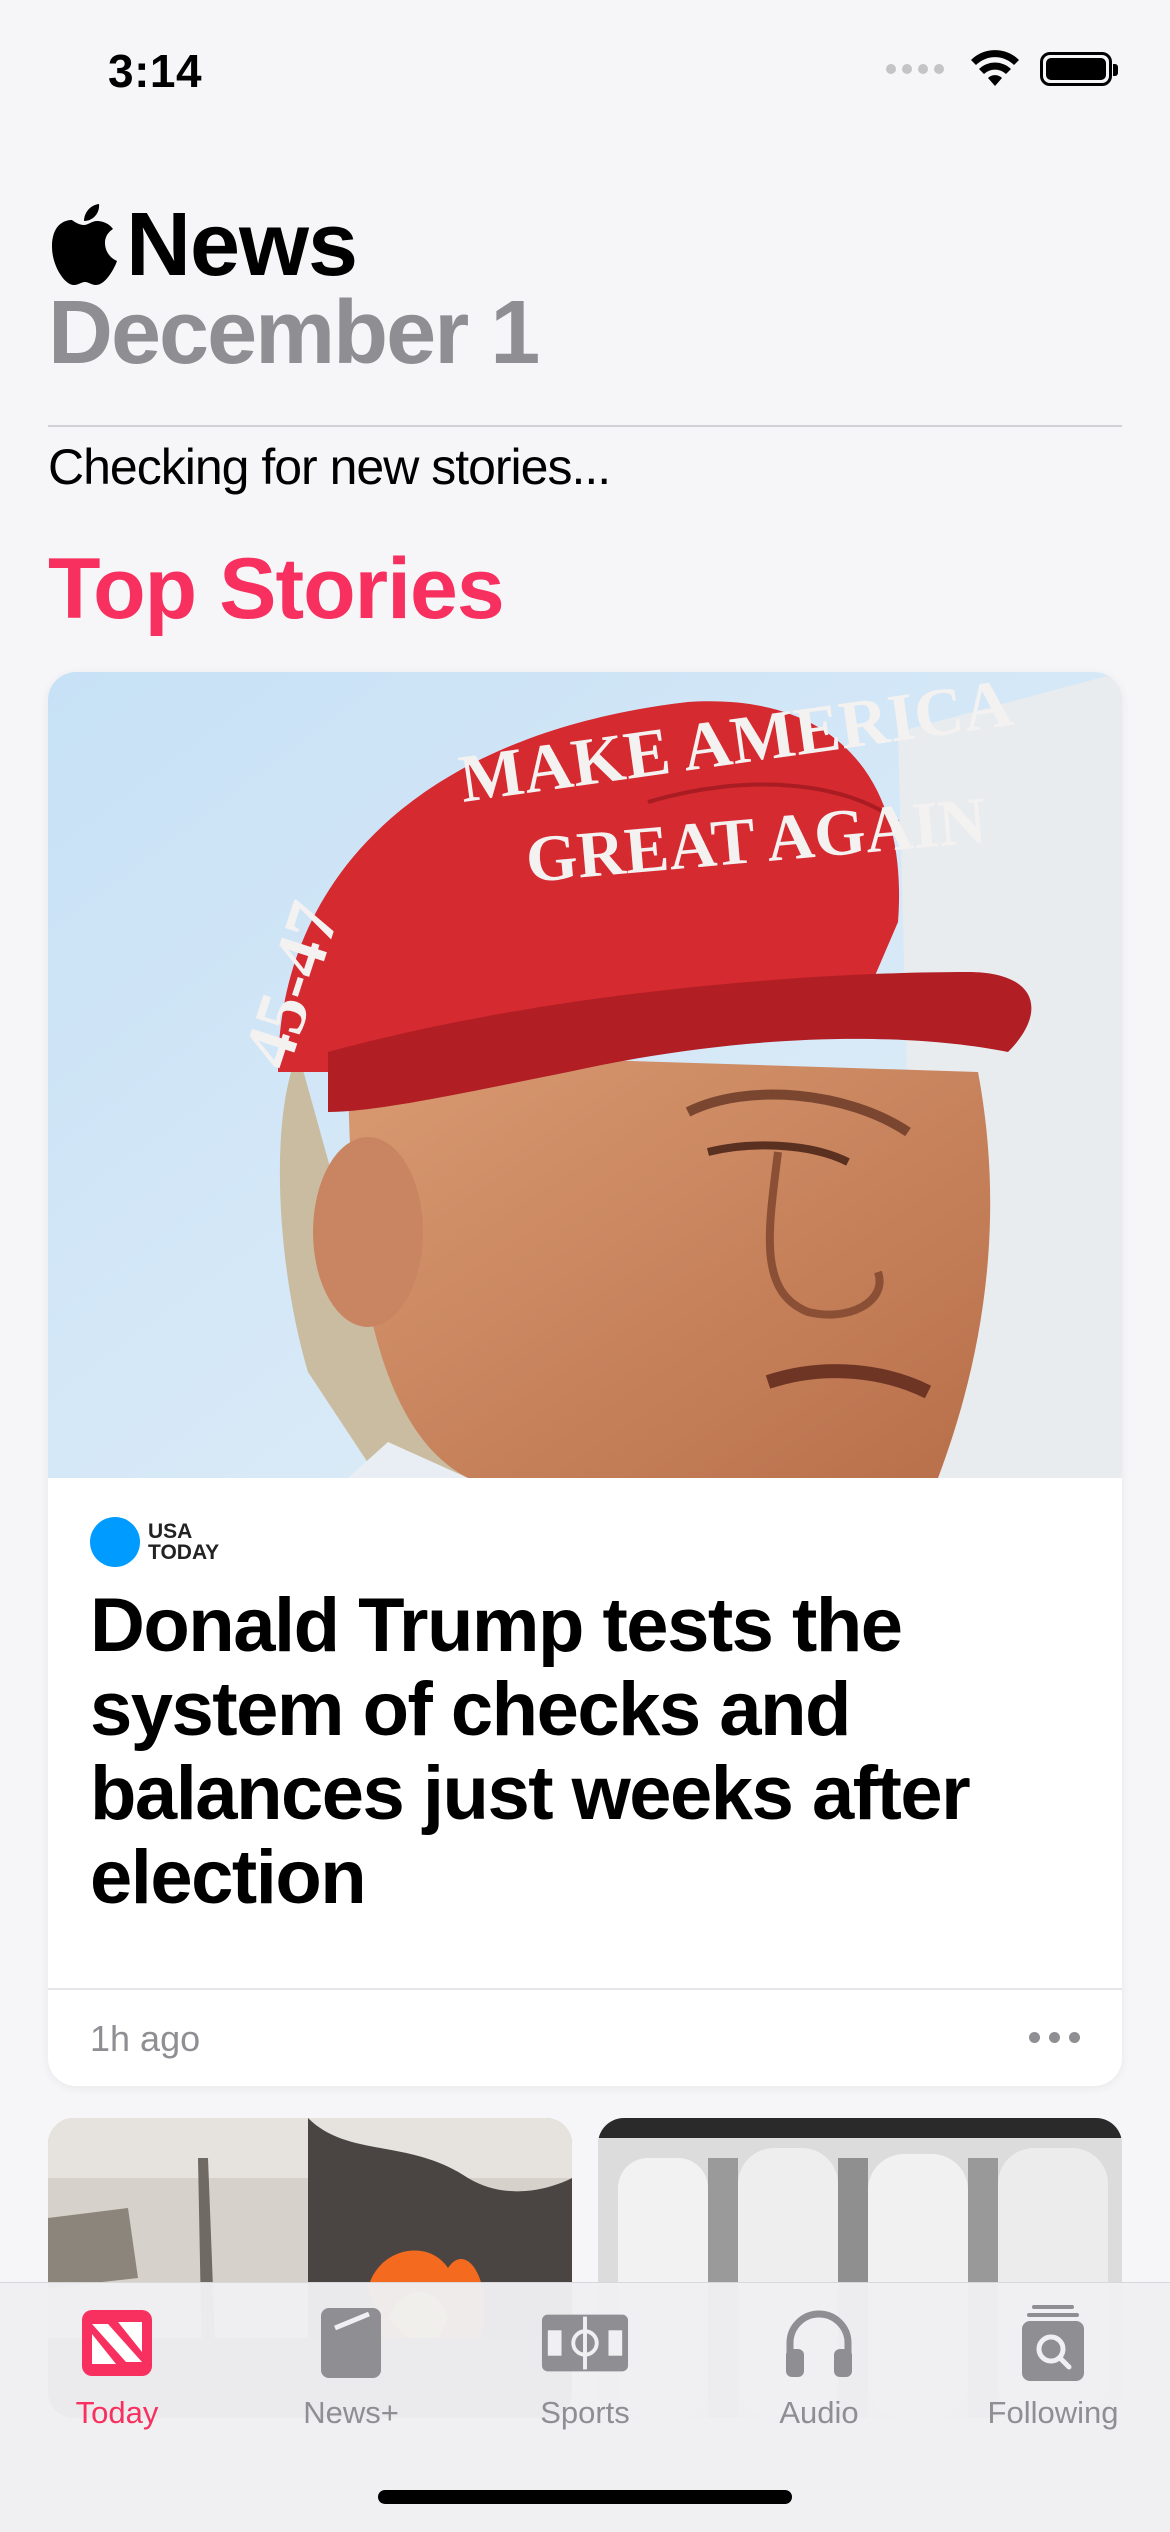  Describe the element at coordinates (915, 69) in the screenshot. I see `cellular-signal-icon` at that location.